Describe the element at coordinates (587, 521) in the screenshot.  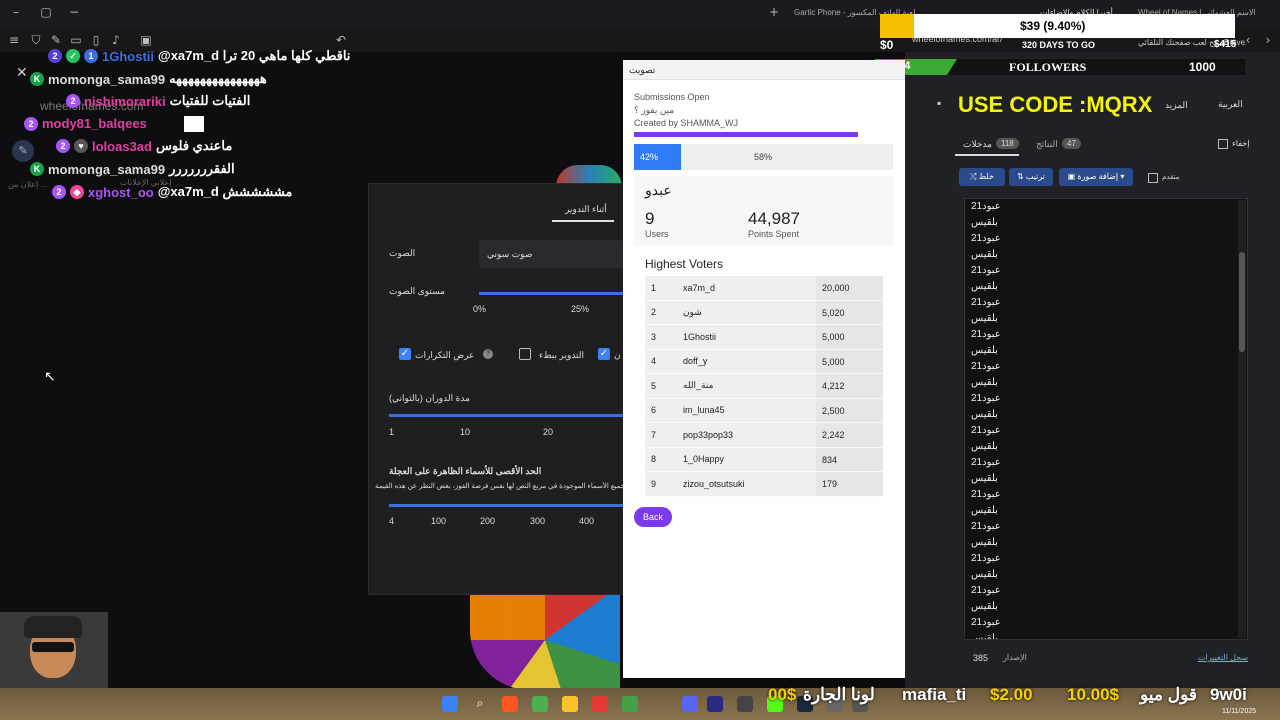
I see `max-tick-400: 400` at that location.